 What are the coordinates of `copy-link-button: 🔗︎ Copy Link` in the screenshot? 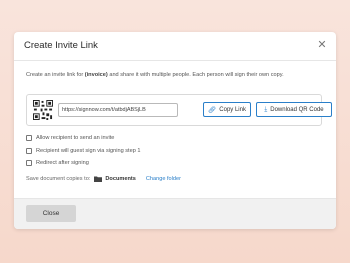 It's located at (227, 109).